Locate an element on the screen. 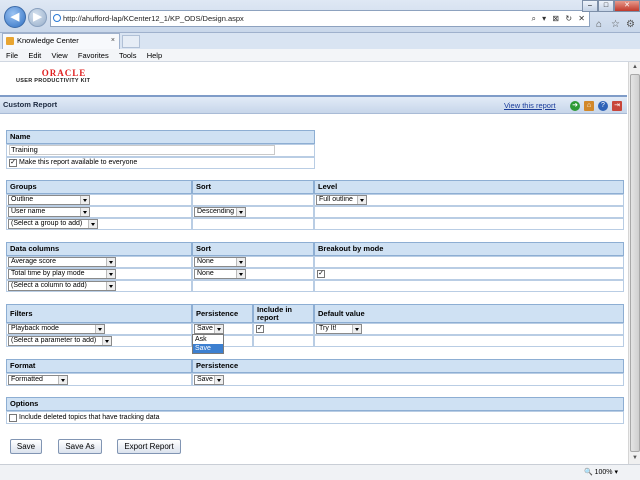 This screenshot has height=480, width=640. column-sort-select-2: None is located at coordinates (220, 274).